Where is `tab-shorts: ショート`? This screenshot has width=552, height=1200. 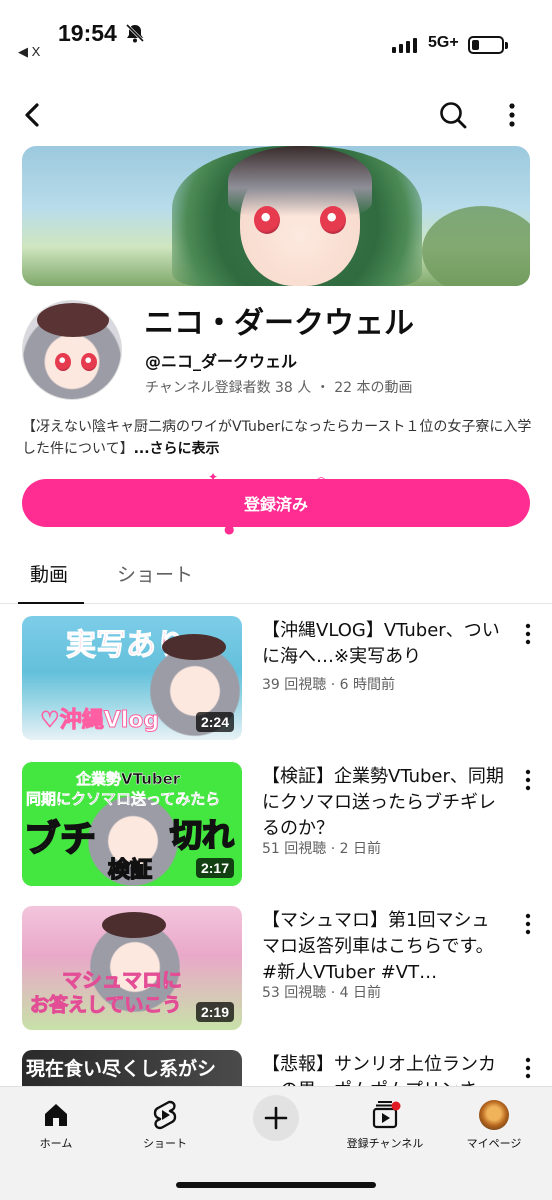 tab-shorts: ショート is located at coordinates (155, 573).